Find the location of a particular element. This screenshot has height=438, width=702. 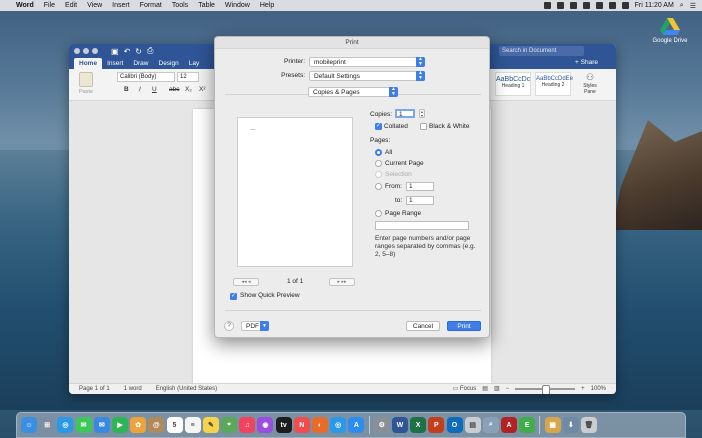

dock-system-preferences-icon: ⚙ is located at coordinates (381, 425).